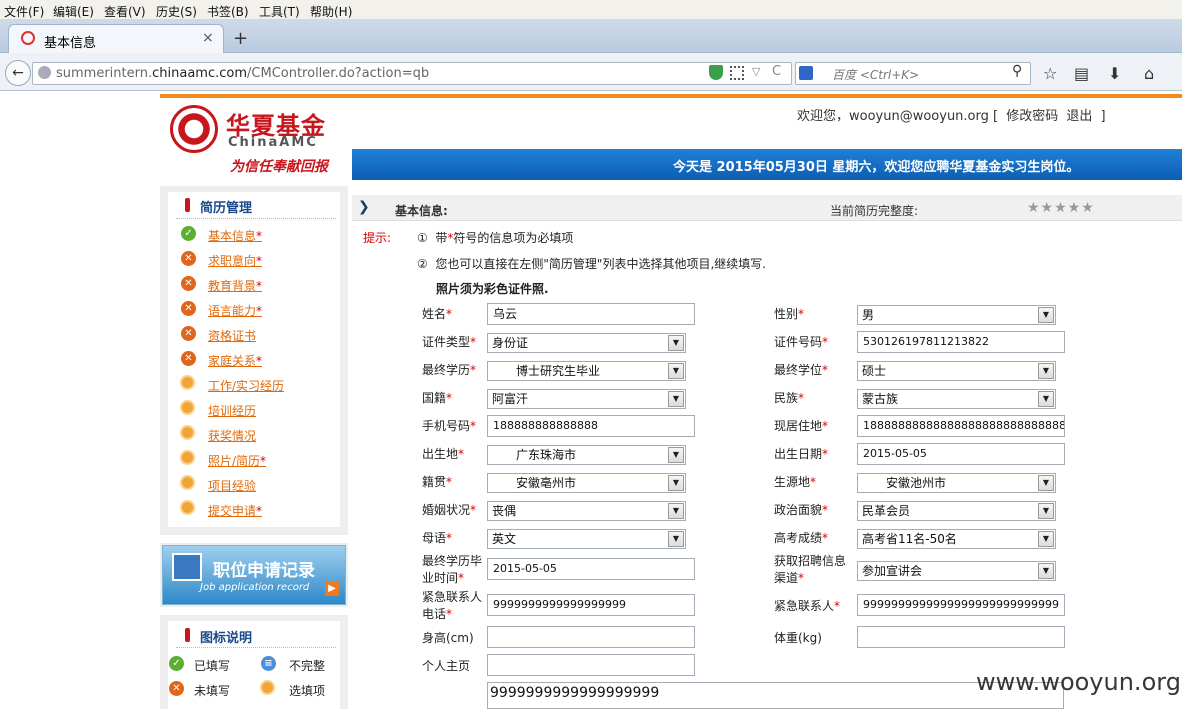 Image resolution: width=1182 pixels, height=709 pixels. What do you see at coordinates (961, 637) in the screenshot?
I see `weight-input` at bounding box center [961, 637].